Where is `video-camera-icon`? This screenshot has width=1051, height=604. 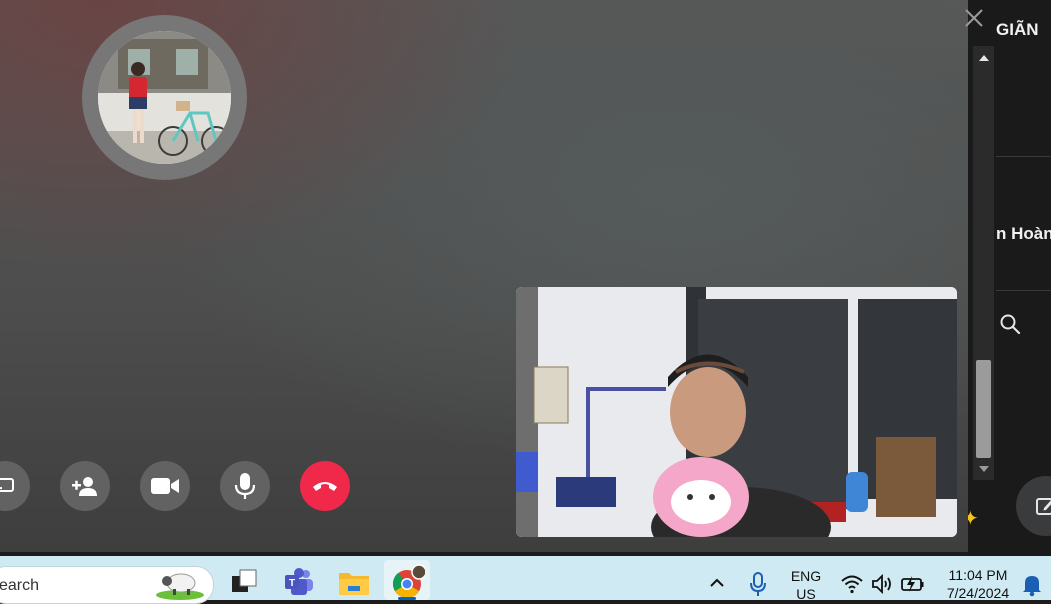 video-camera-icon is located at coordinates (165, 486).